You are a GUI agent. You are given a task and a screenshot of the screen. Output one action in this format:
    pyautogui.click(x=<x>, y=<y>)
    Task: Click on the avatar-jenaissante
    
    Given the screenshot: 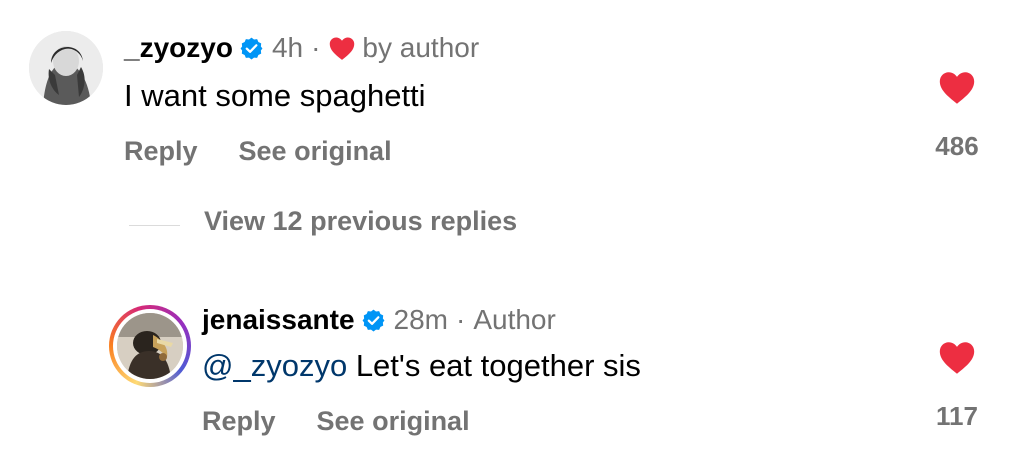 What is the action you would take?
    pyautogui.click(x=150, y=346)
    